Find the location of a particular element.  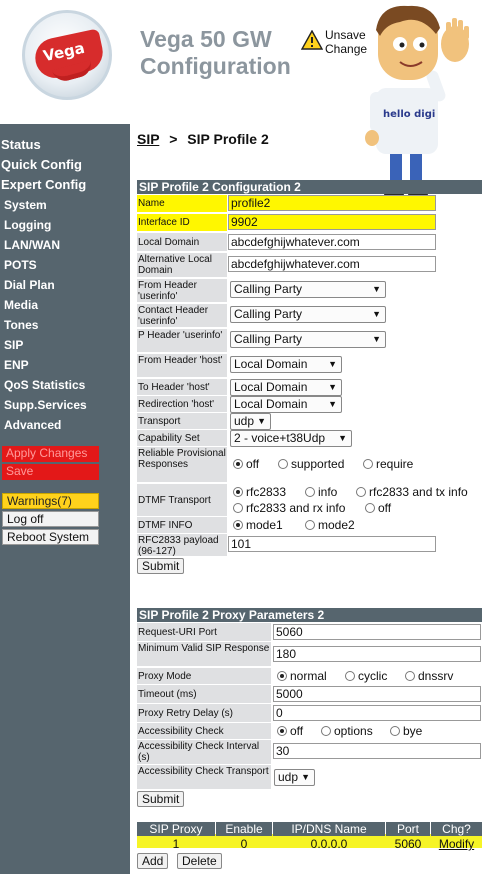

contact-userinfo-label: Contact Header 'userinfo' is located at coordinates (182, 315).